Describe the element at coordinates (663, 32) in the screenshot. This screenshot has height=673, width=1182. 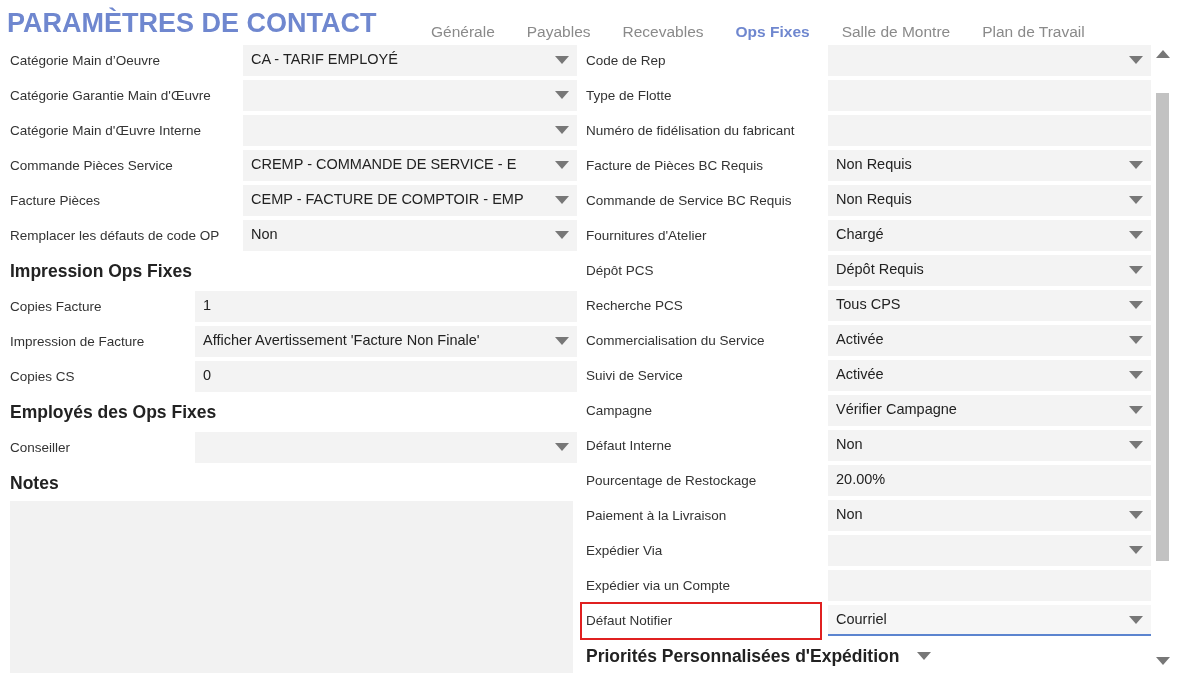
I see `tab: Recevables` at that location.